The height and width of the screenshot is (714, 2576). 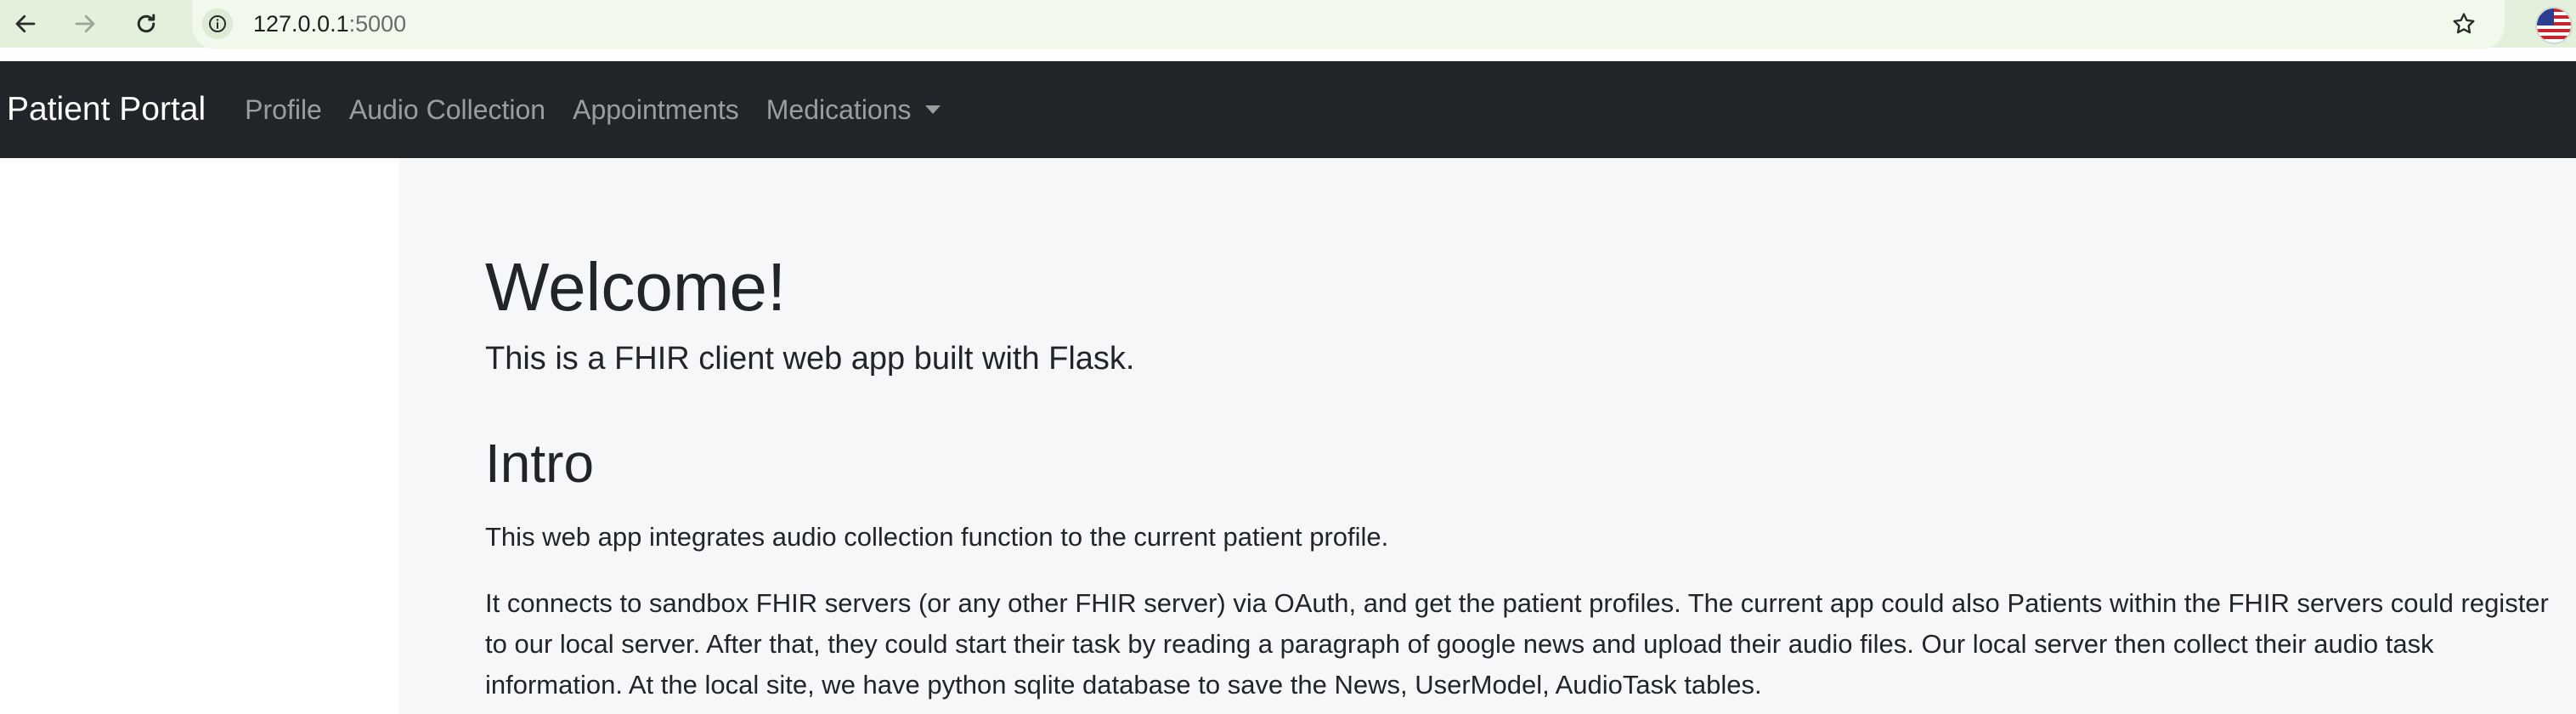 What do you see at coordinates (932, 110) in the screenshot?
I see `caret-down-icon` at bounding box center [932, 110].